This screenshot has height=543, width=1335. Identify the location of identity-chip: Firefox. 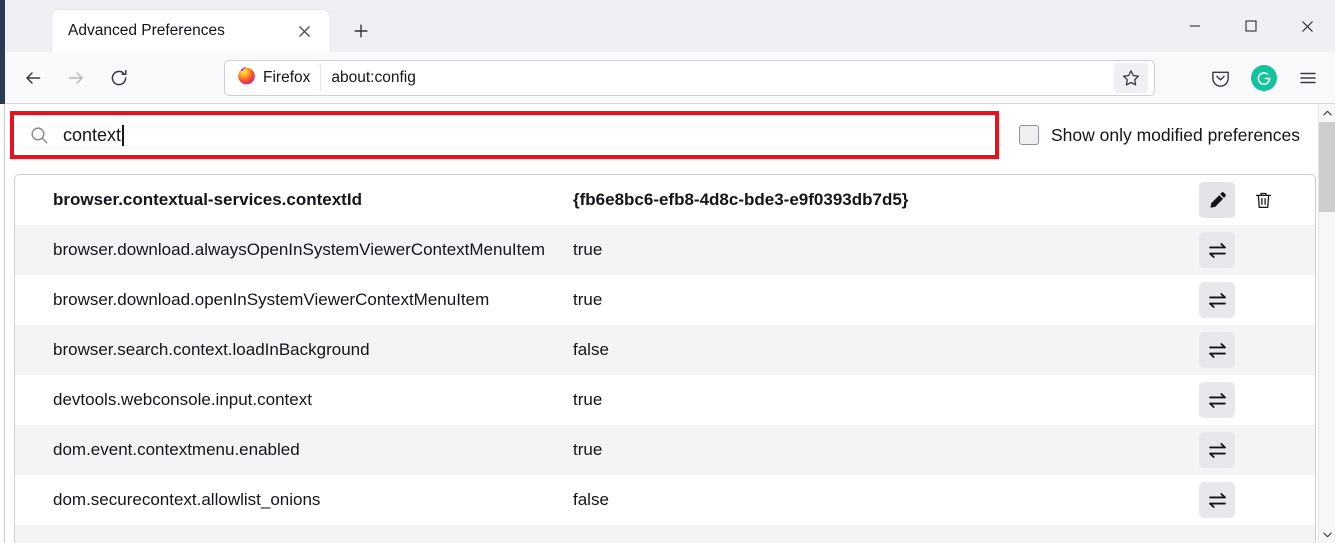
(275, 77).